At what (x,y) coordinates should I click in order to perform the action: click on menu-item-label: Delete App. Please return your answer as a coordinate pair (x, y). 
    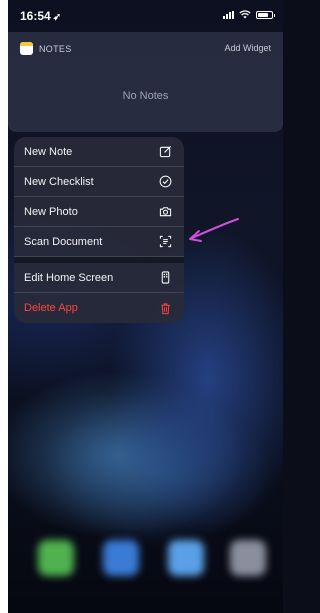
    Looking at the image, I should click on (51, 308).